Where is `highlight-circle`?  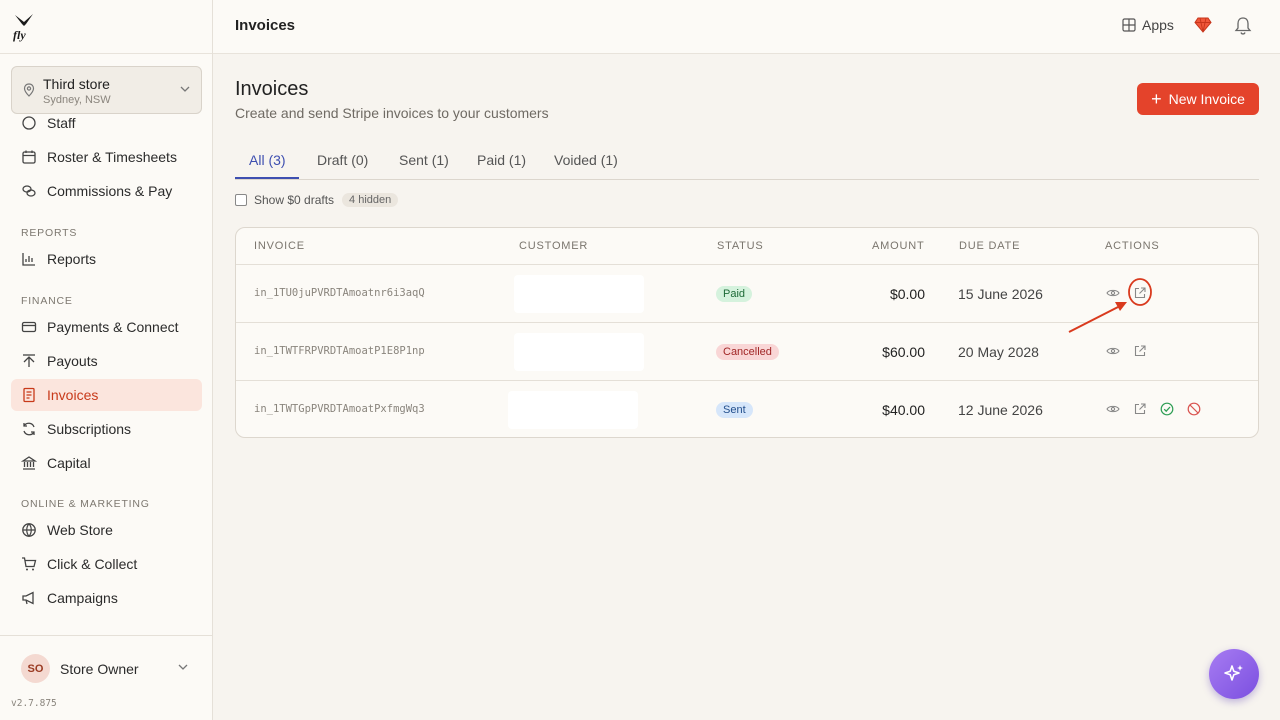
highlight-circle is located at coordinates (1140, 292).